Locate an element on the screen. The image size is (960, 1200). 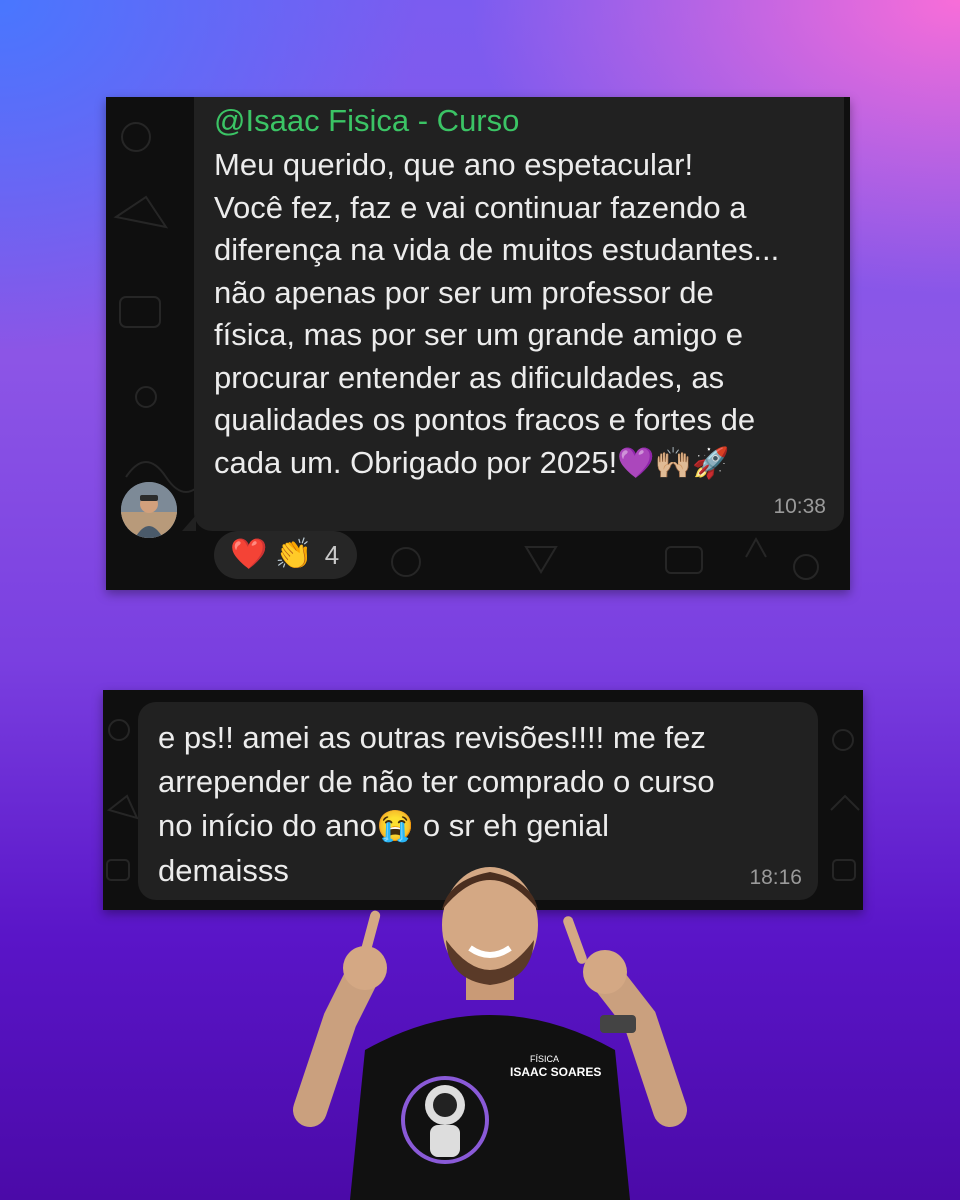
reactions-pill: ❤️ 👏 4 is located at coordinates (285, 555).